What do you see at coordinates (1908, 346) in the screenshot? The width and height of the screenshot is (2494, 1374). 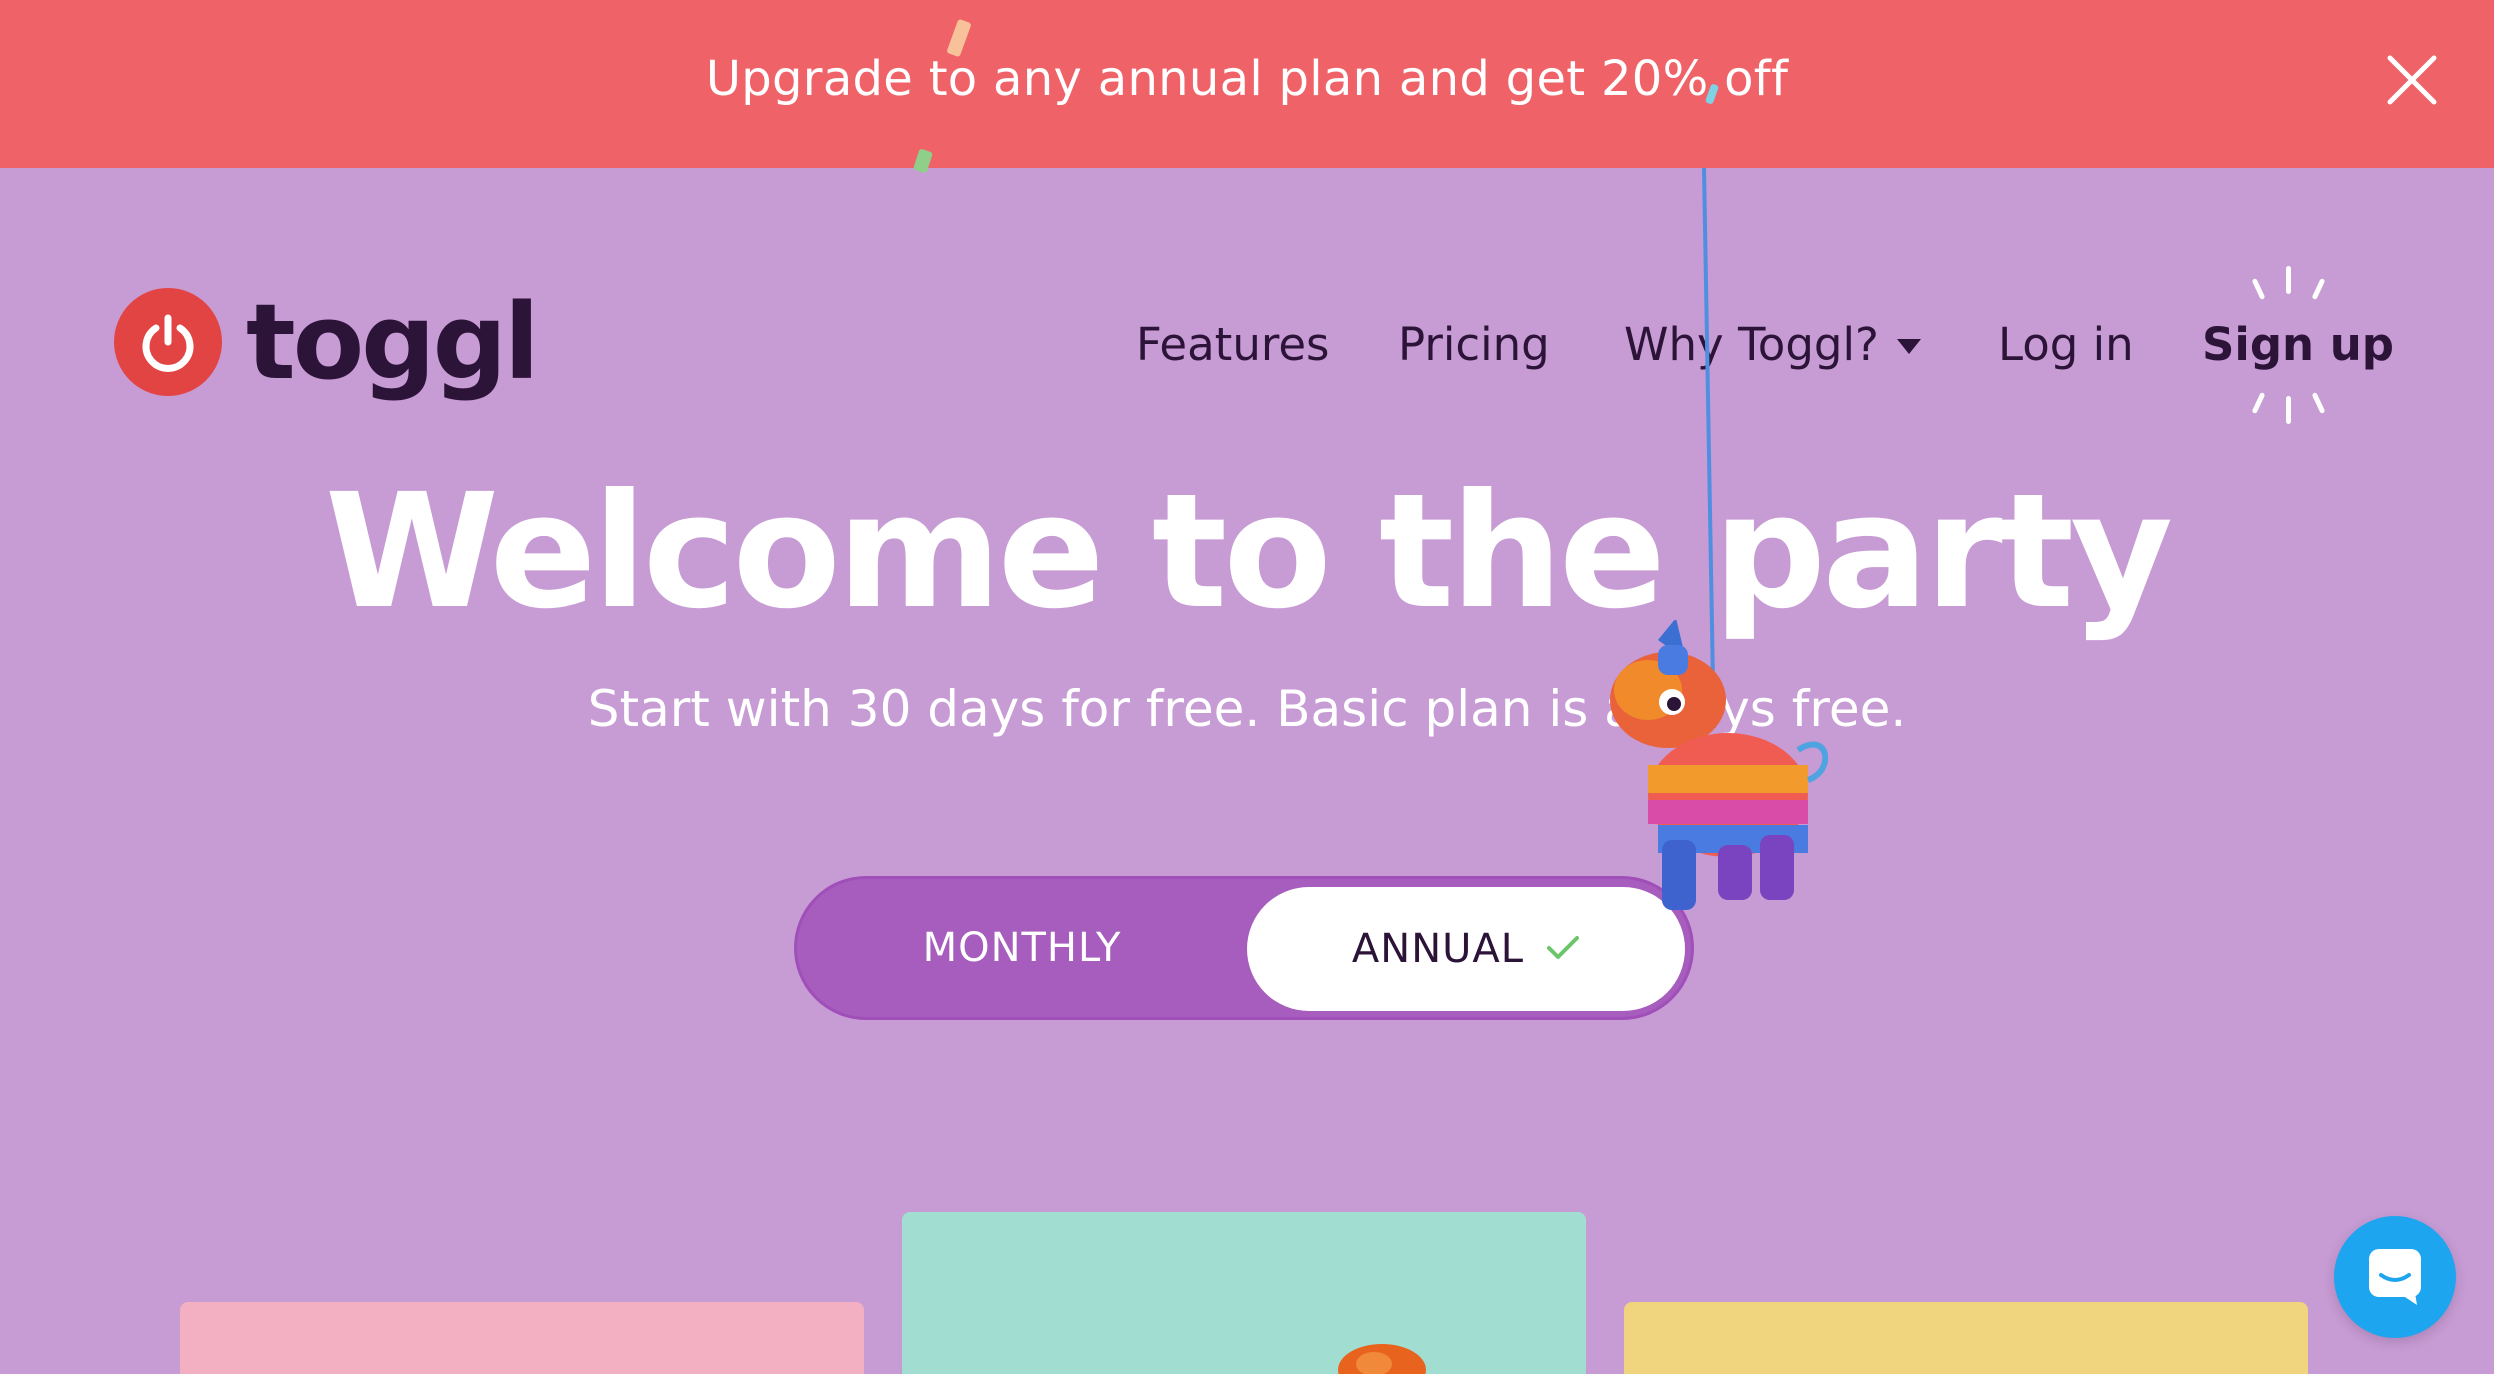 I see `chevron-down-icon` at bounding box center [1908, 346].